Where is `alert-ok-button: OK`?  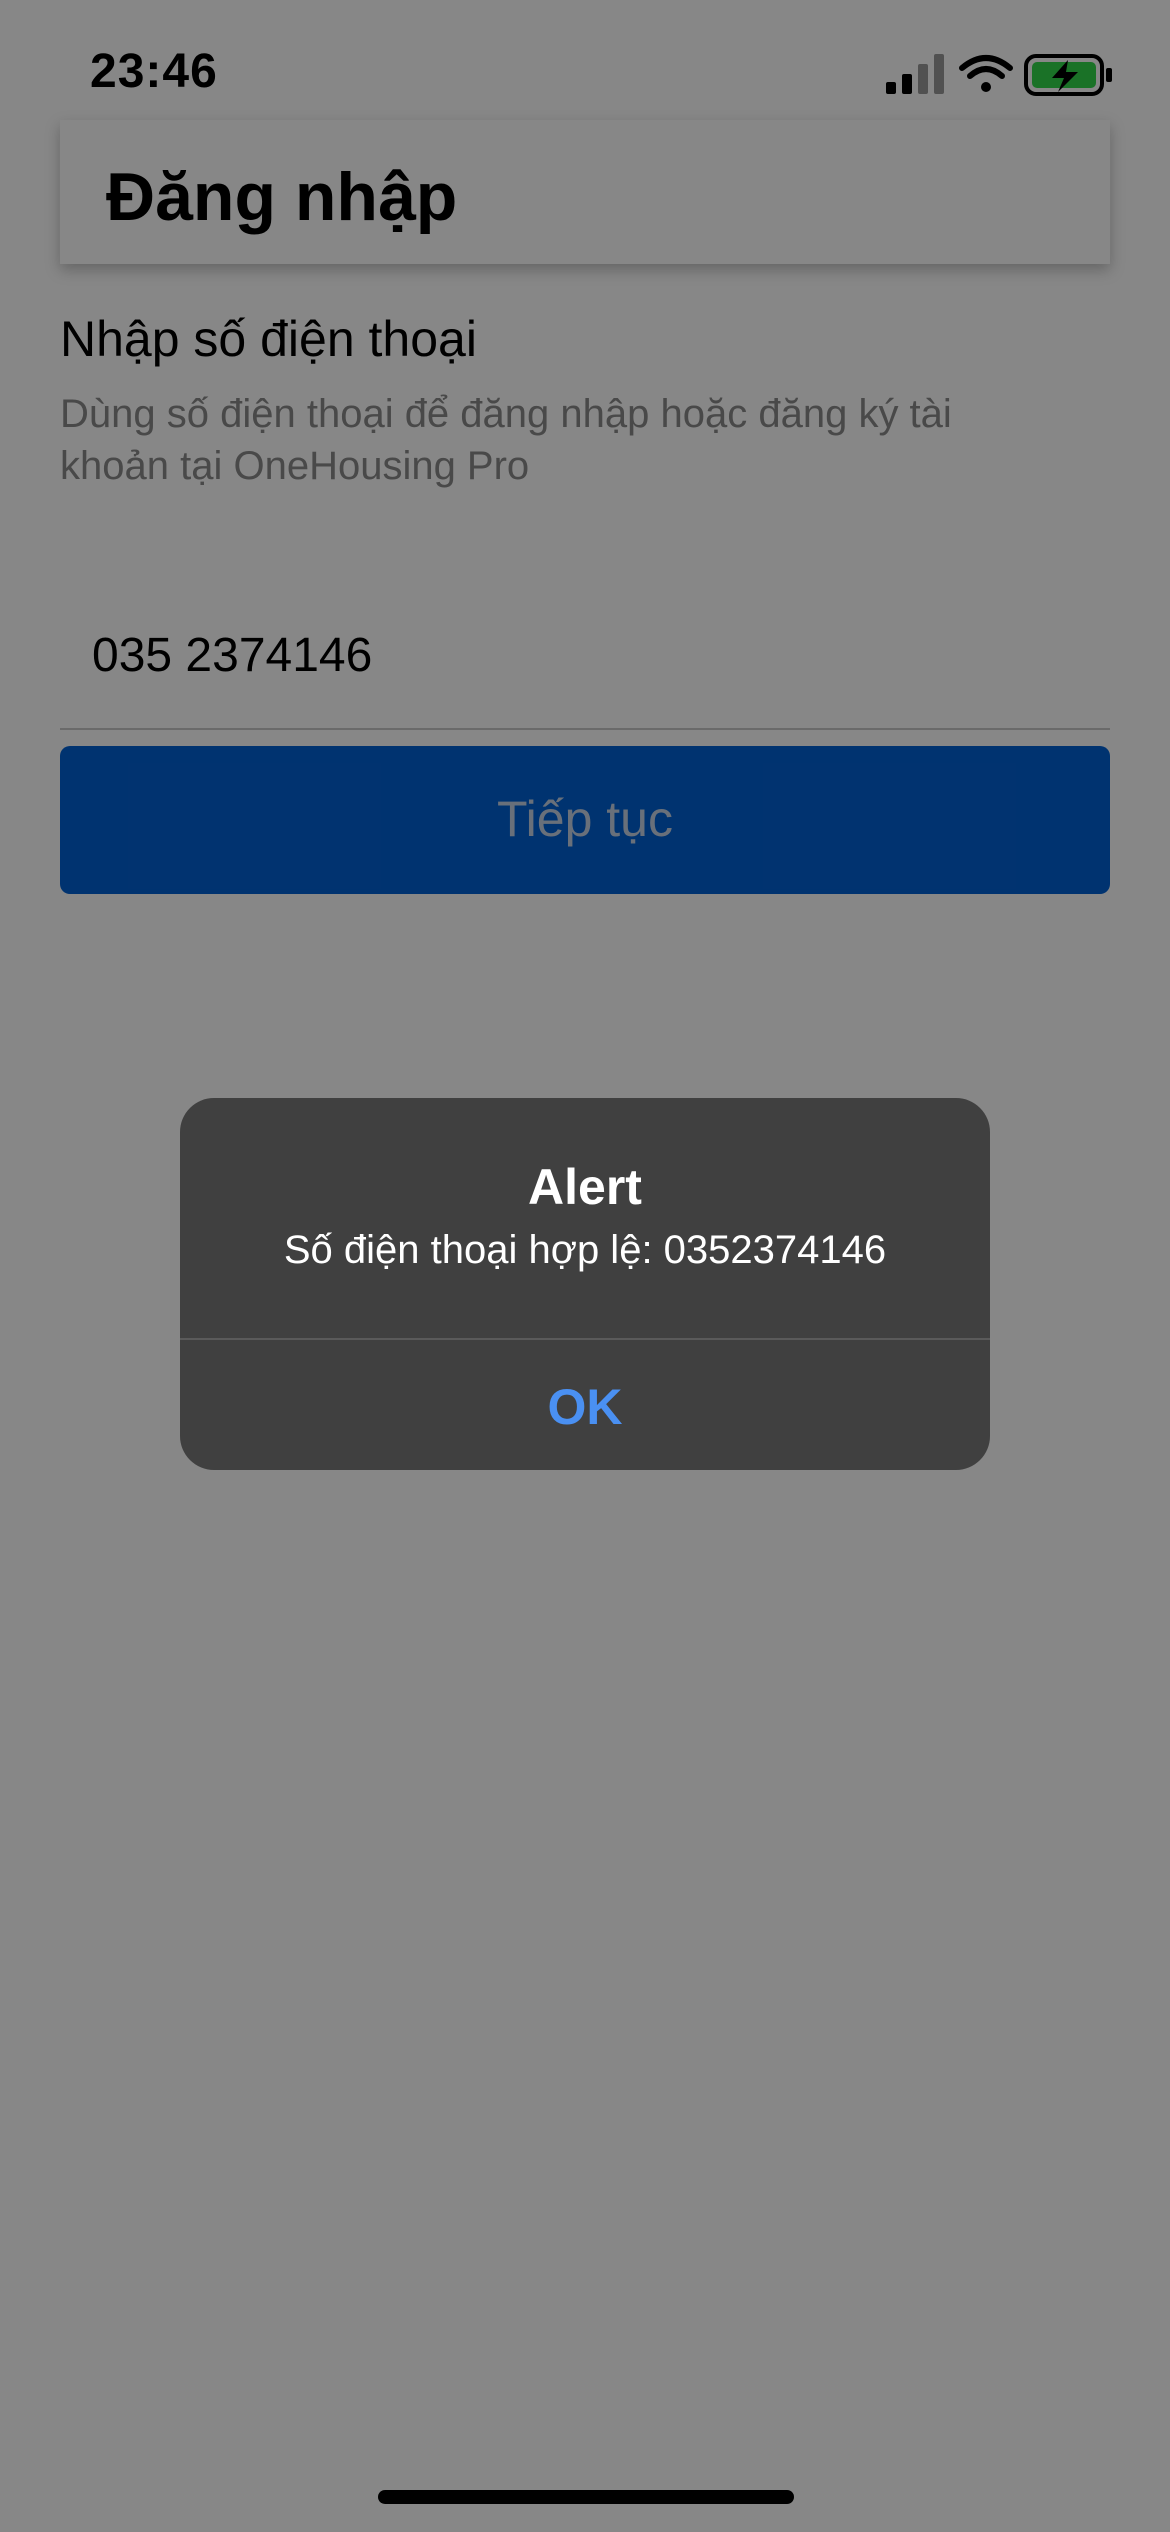 alert-ok-button: OK is located at coordinates (585, 1405).